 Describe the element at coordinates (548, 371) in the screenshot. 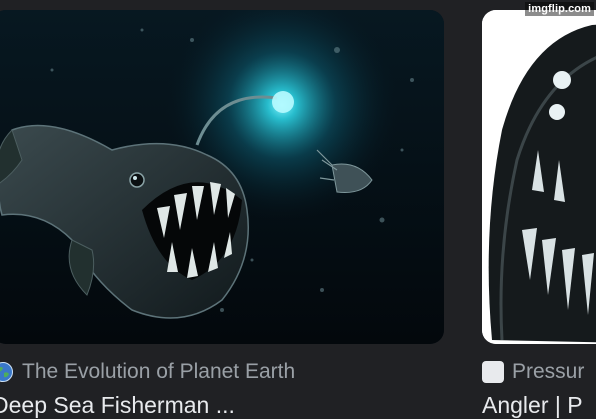

I see `result-source-text: Pressur` at that location.